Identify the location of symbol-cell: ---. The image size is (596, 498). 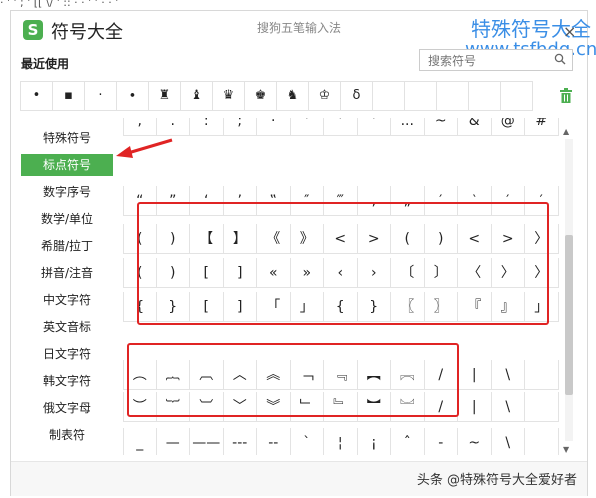
(240, 441).